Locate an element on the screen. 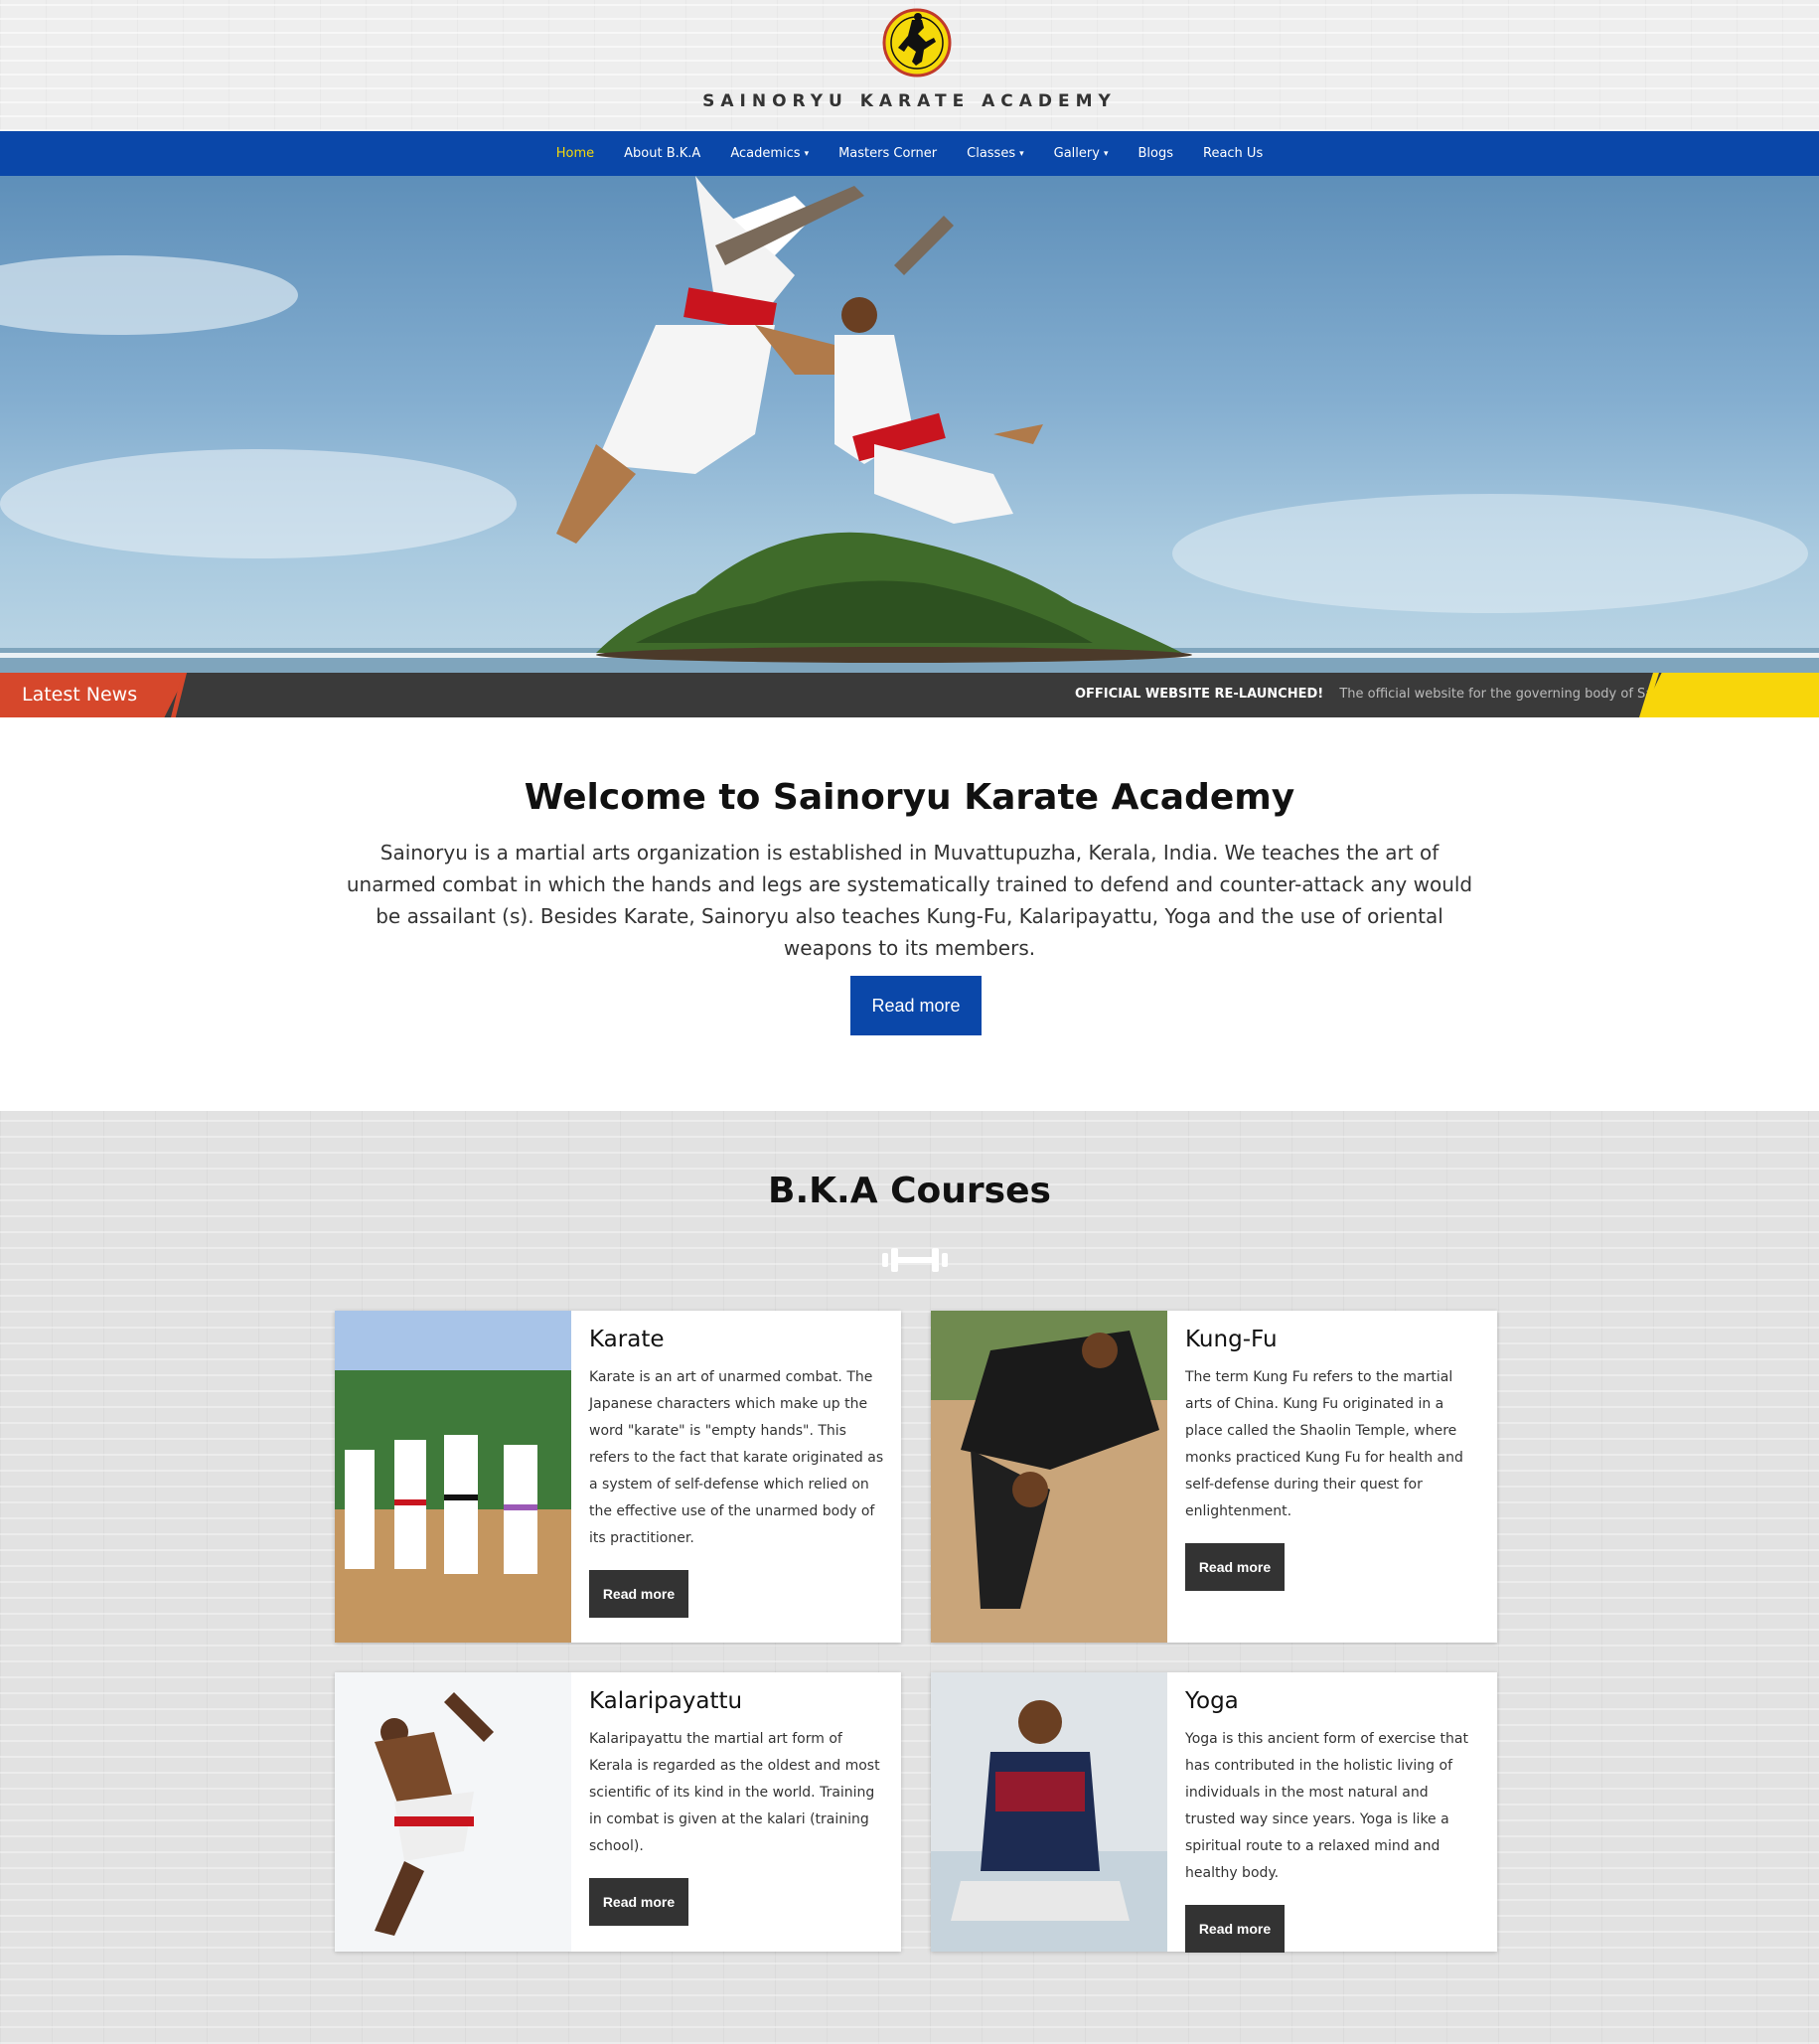 Image resolution: width=1819 pixels, height=2044 pixels. nav-item-reach-us: Reach Us is located at coordinates (1233, 153).